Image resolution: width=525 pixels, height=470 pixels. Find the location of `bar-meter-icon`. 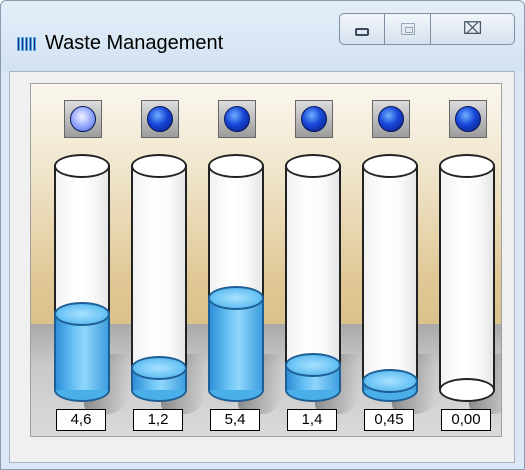

bar-meter-icon is located at coordinates (27, 44).